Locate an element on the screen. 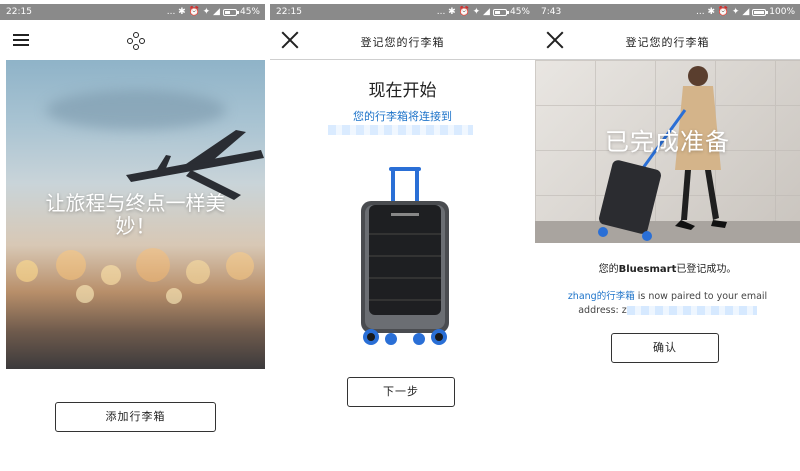  suitcase-image is located at coordinates (405, 256).